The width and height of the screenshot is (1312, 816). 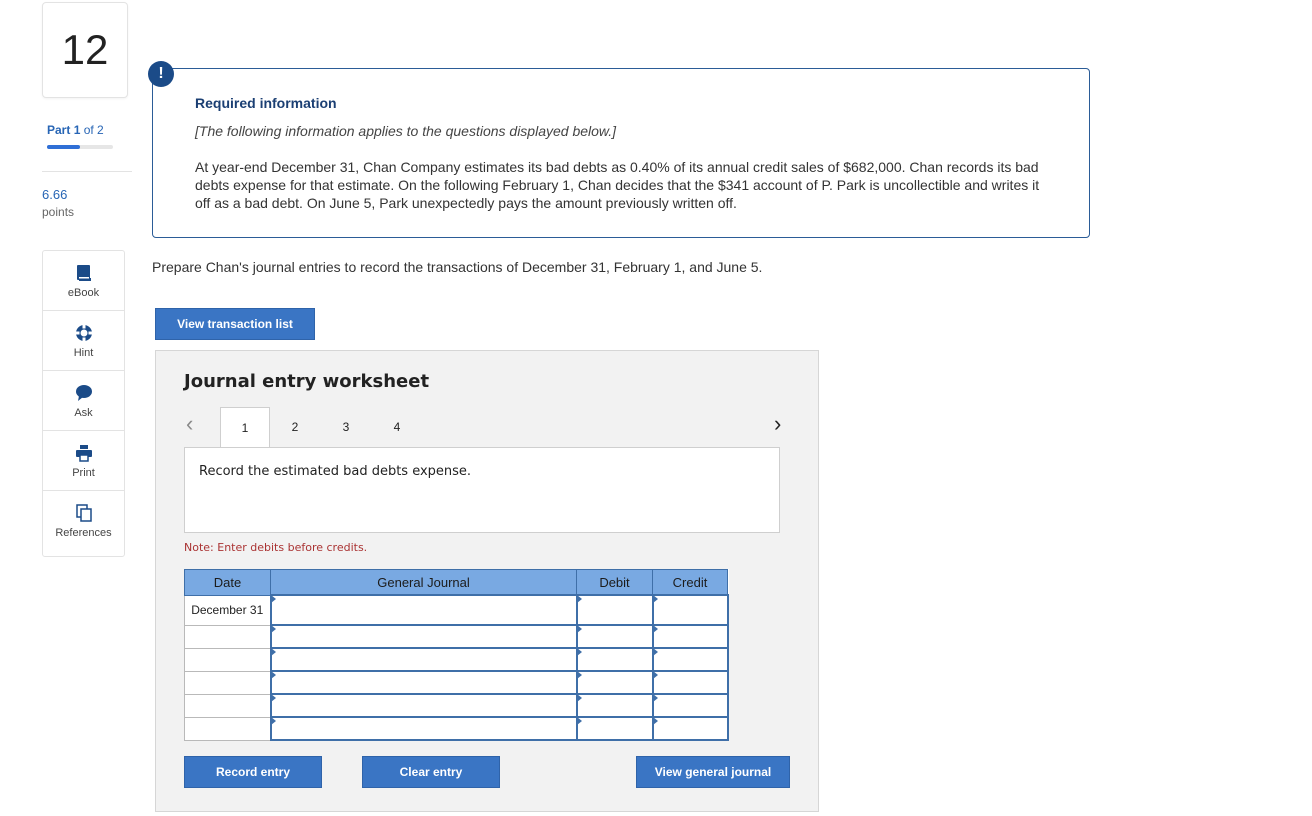 What do you see at coordinates (235, 324) in the screenshot?
I see `view-transaction-list-button: View transaction list` at bounding box center [235, 324].